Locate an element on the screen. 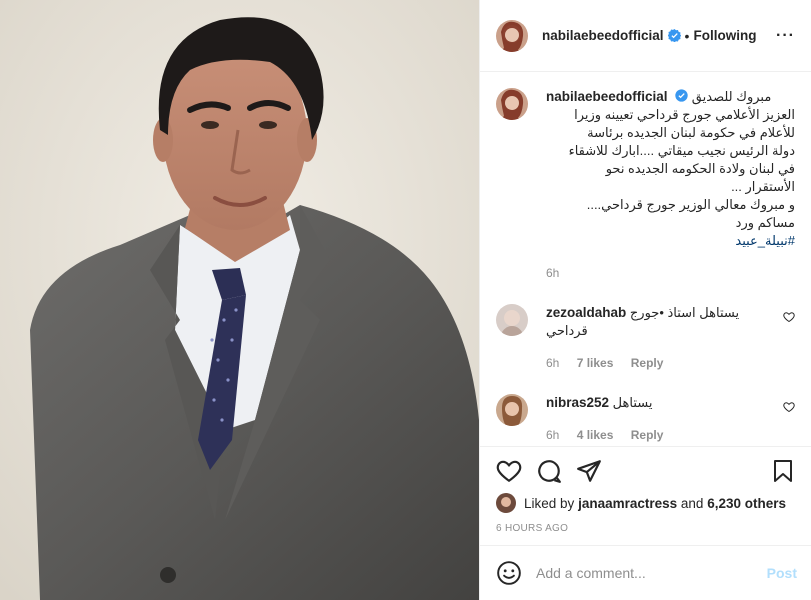  paper-plane-icon is located at coordinates (589, 471).